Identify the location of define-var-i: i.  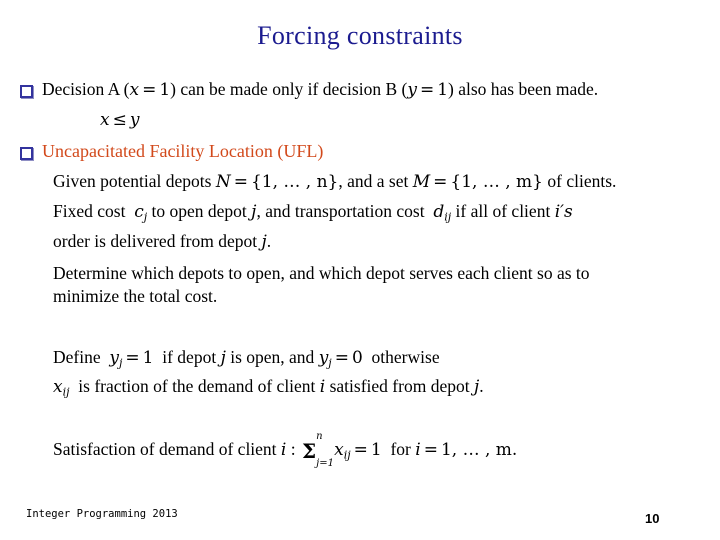
(322, 387).